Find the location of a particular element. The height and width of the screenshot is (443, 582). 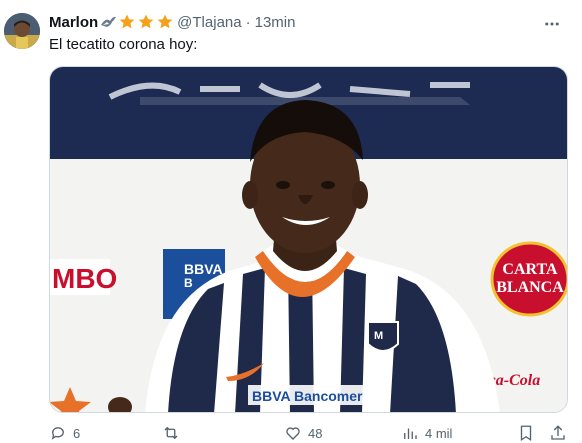

tweet-actions: 6 48 4 mil is located at coordinates (309, 433).